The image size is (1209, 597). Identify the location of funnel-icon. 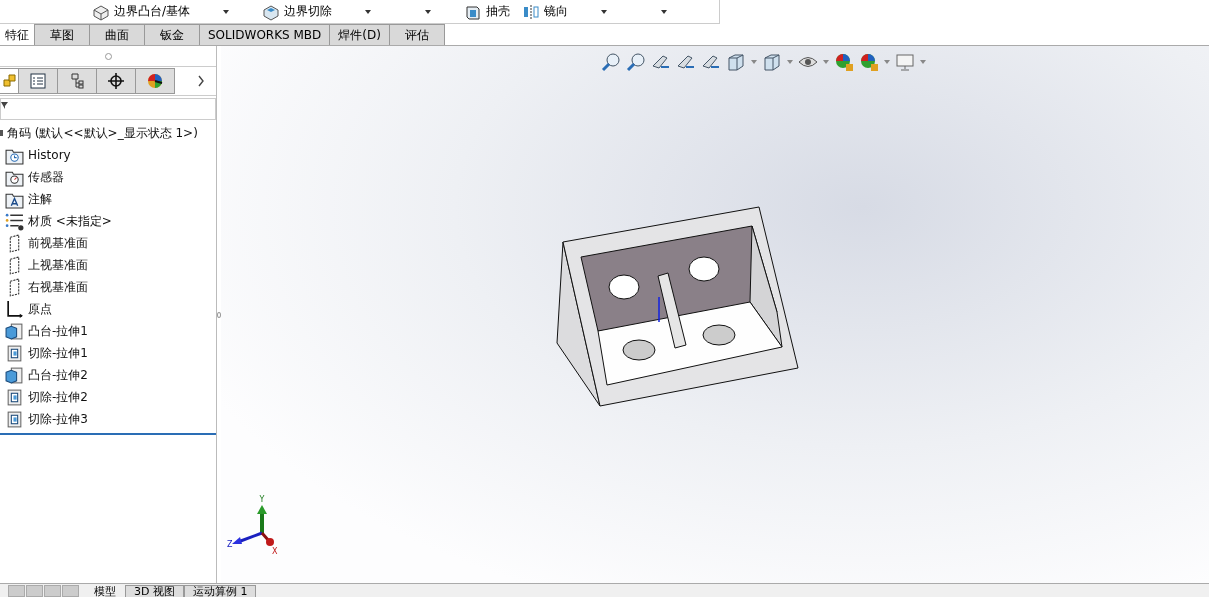
(5, 105).